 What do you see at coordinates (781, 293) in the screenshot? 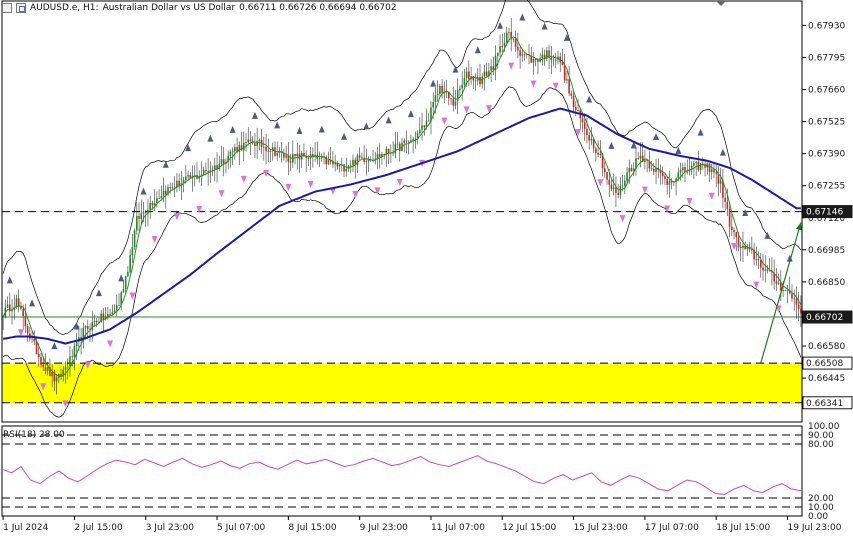
I see `forecast-arrow-line` at bounding box center [781, 293].